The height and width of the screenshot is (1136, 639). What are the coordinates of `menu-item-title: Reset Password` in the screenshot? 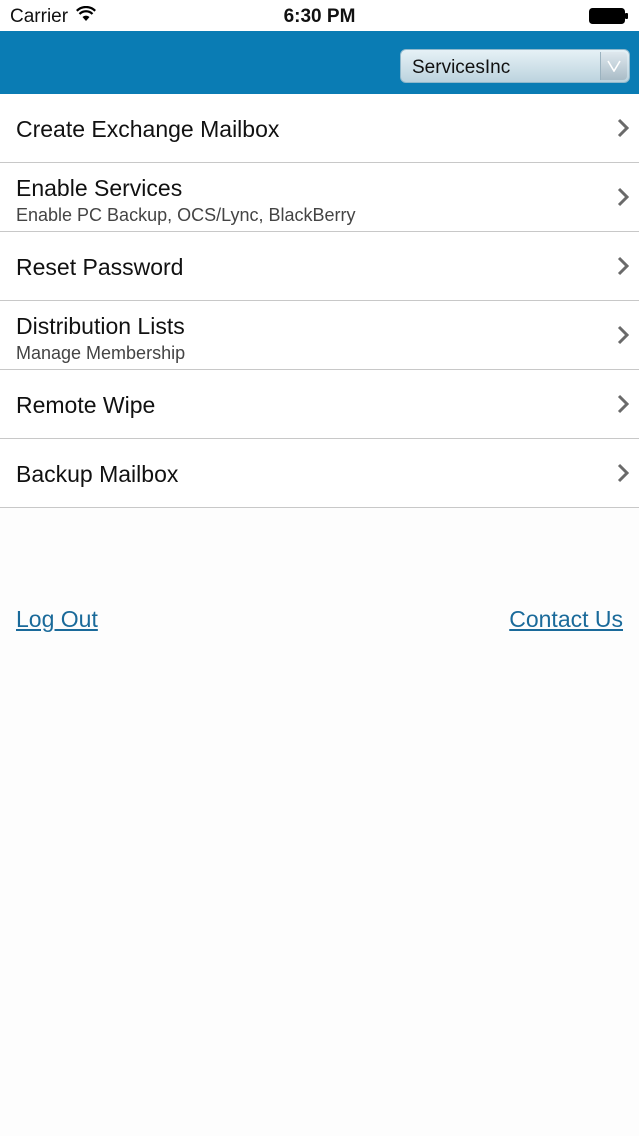 It's located at (100, 267).